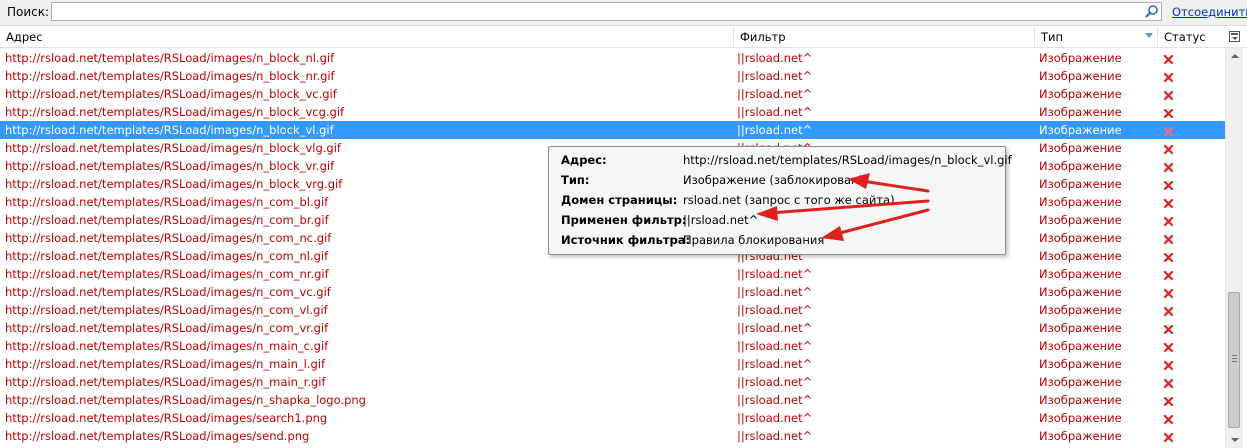 The image size is (1247, 448). What do you see at coordinates (606, 11) in the screenshot?
I see `search-input` at bounding box center [606, 11].